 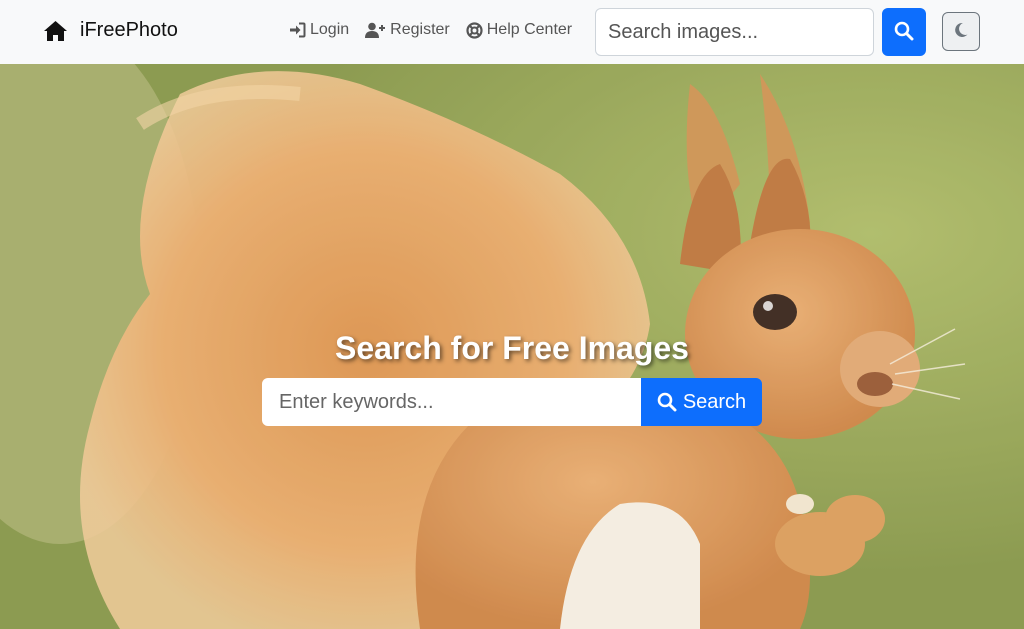 I want to click on register-link: Register, so click(x=407, y=30).